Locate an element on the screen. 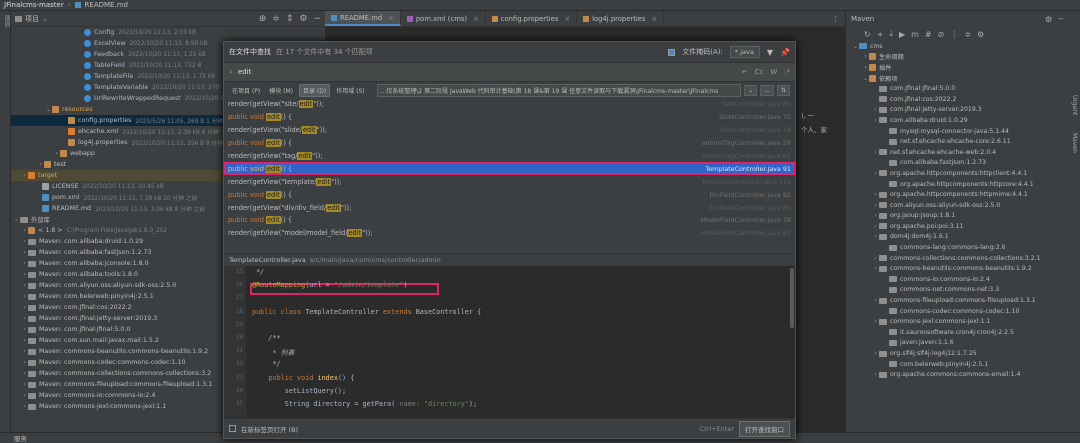 This screenshot has width=1080, height=443. reload-icon: ↻ is located at coordinates (867, 34).